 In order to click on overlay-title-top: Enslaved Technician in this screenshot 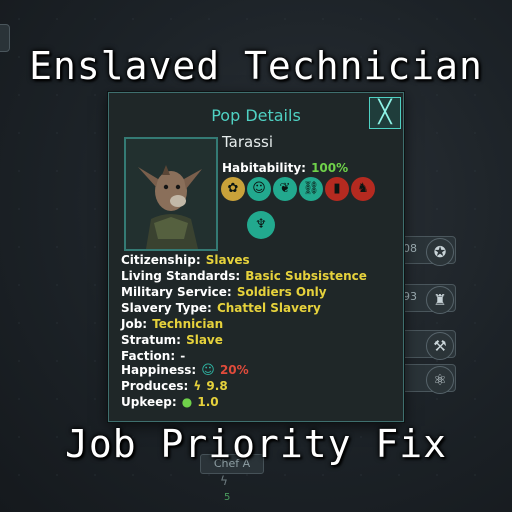, I will do `click(256, 66)`.